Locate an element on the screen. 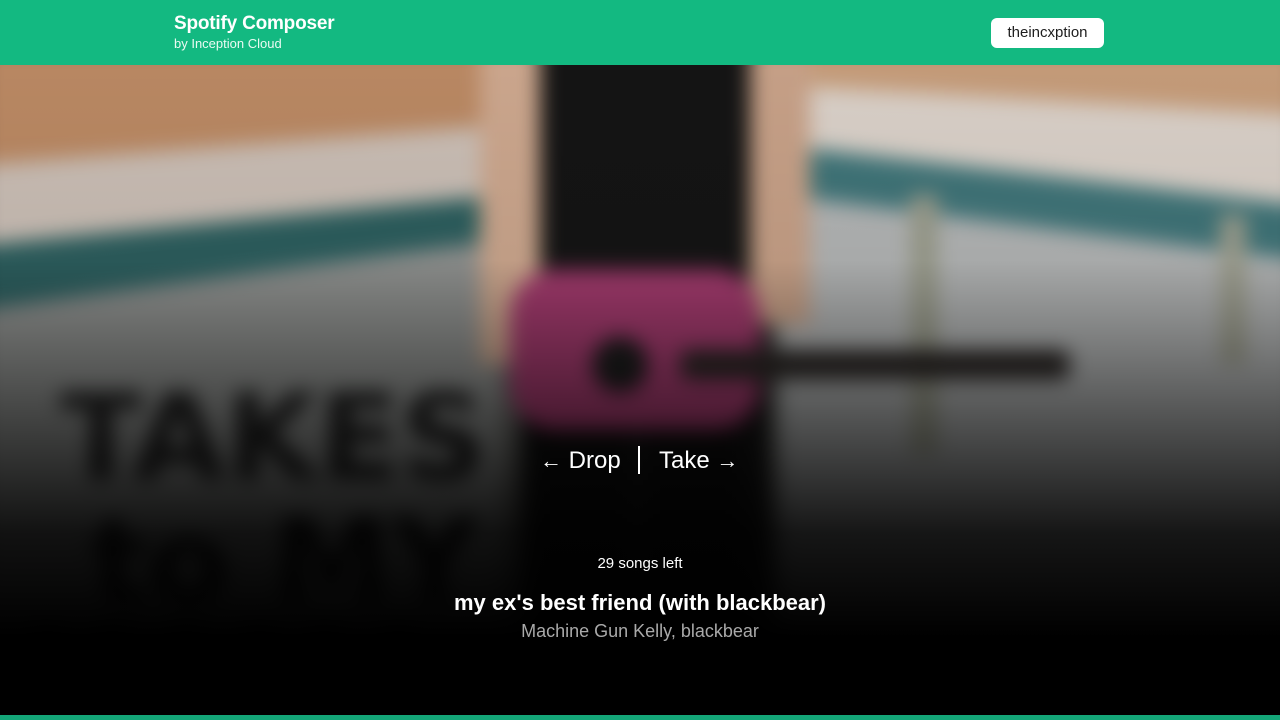 This screenshot has width=1280, height=720. app-title: Spotify Composer is located at coordinates (254, 23).